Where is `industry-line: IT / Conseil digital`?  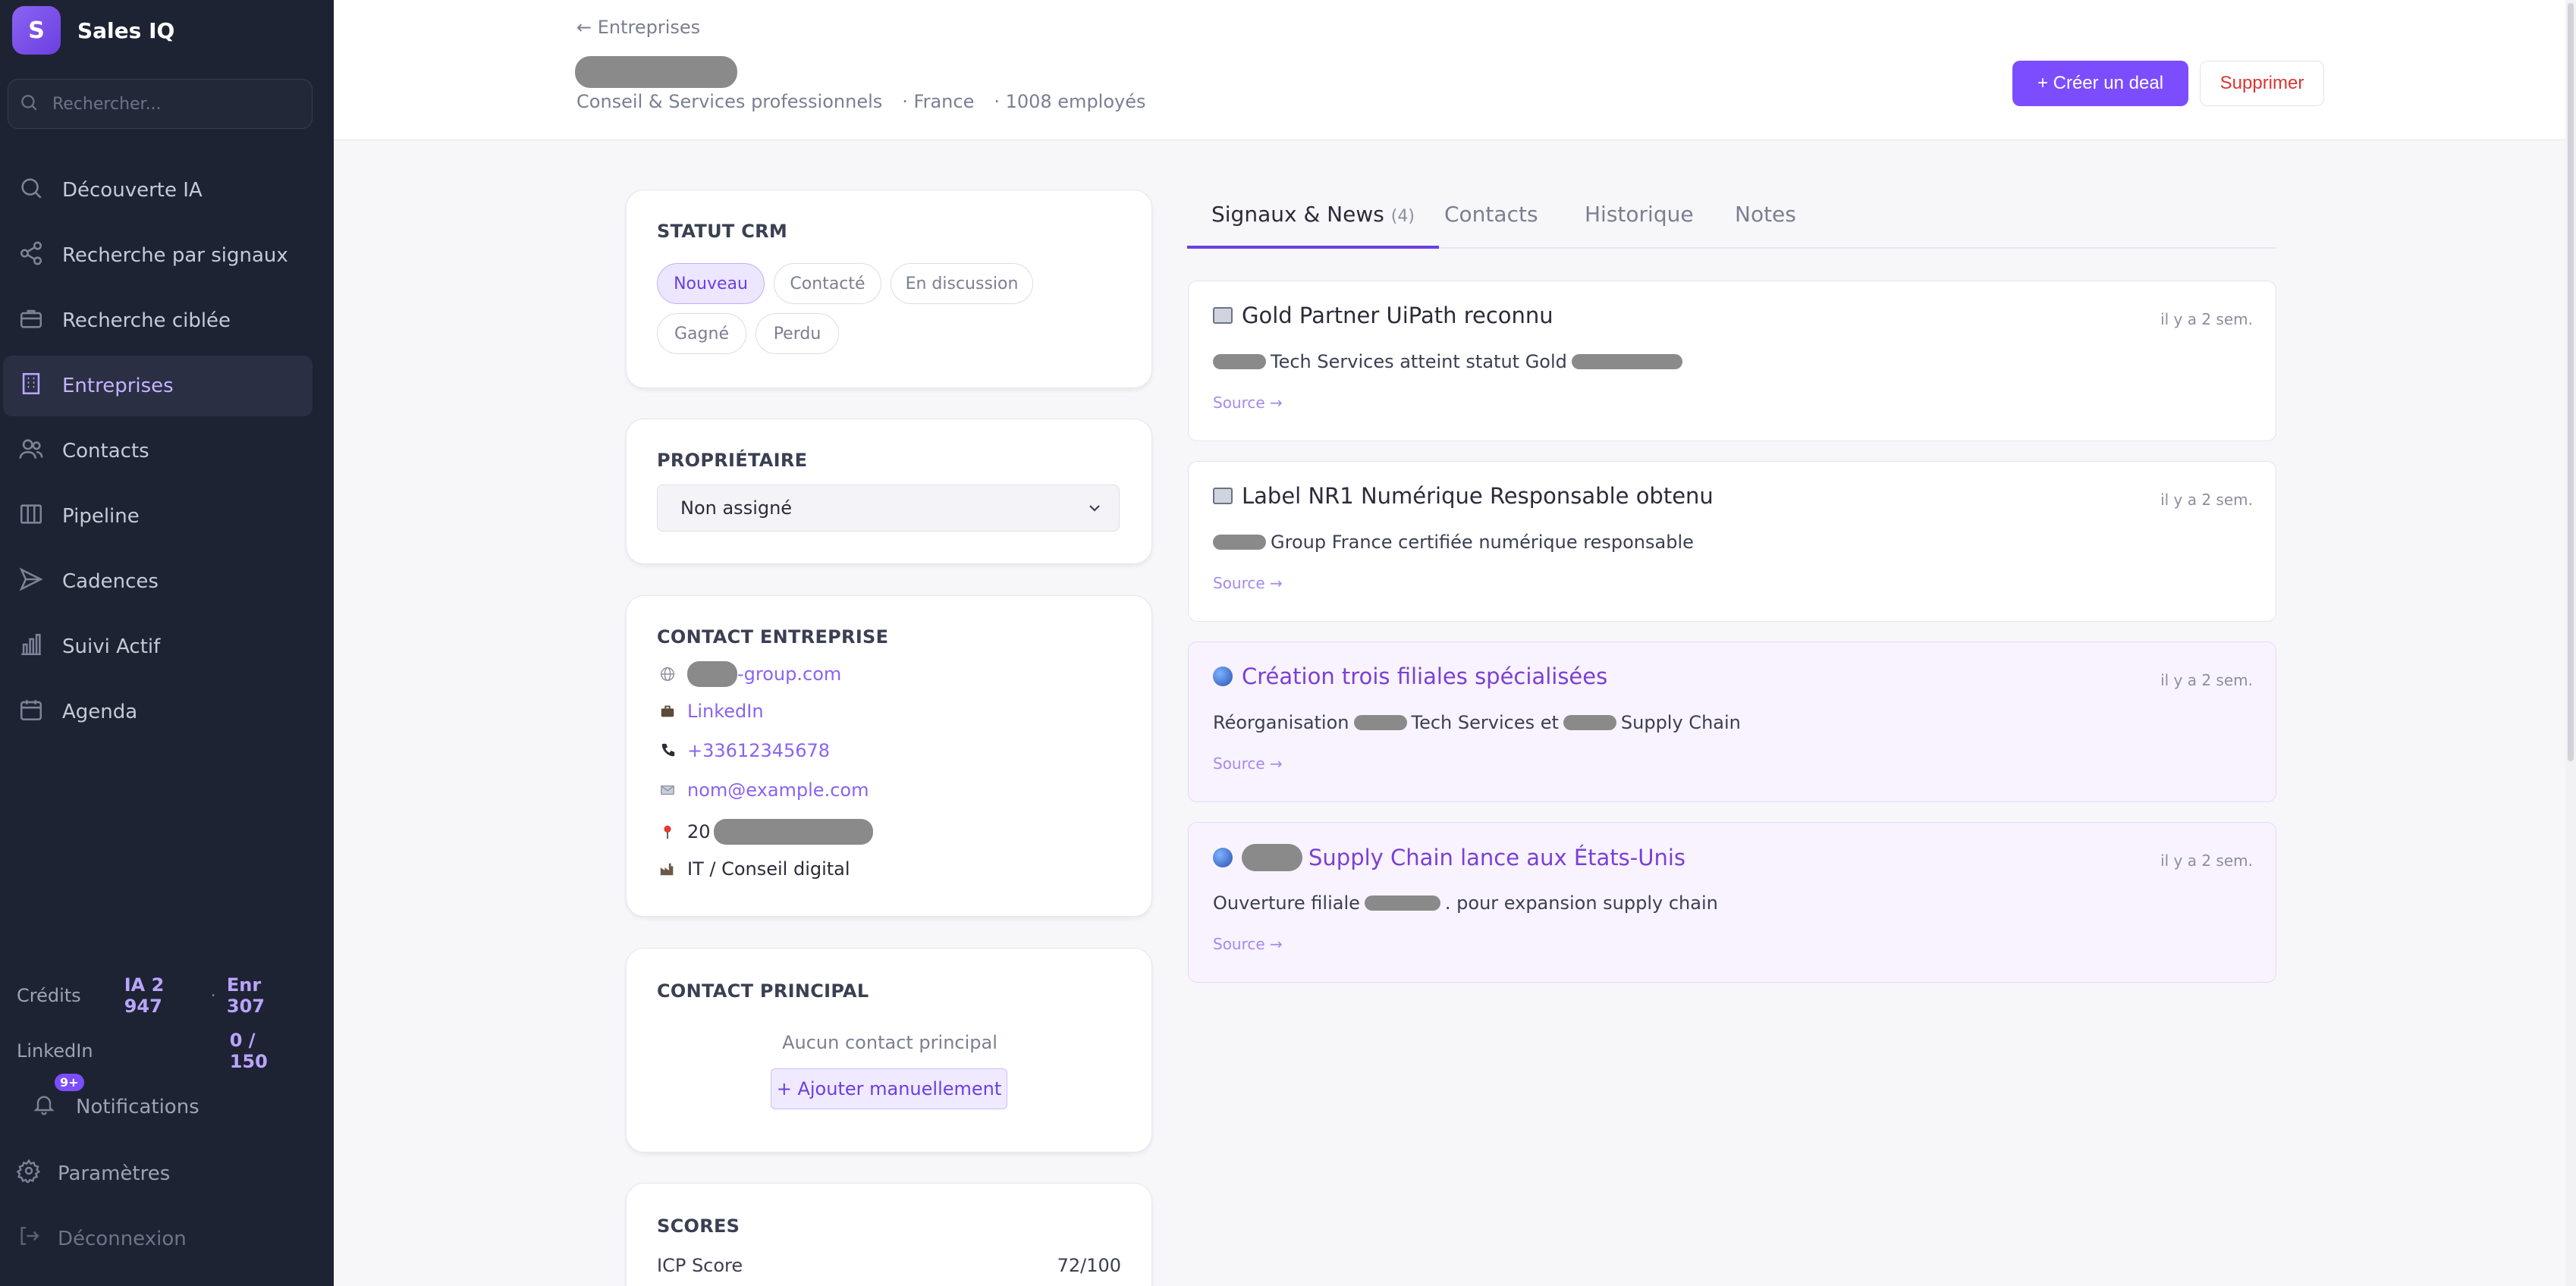
industry-line: IT / Conseil digital is located at coordinates (753, 869).